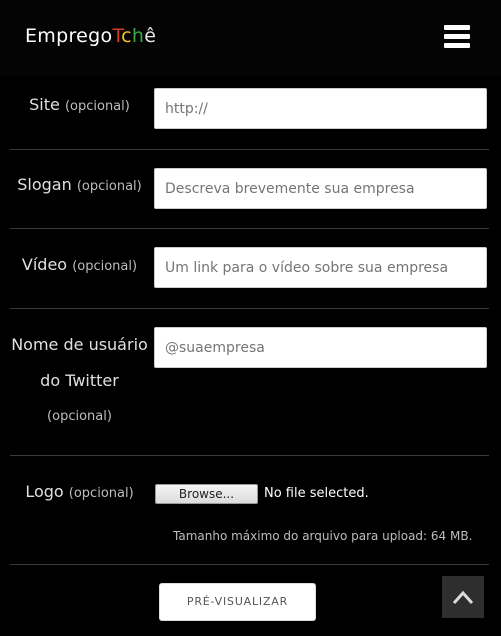 The width and height of the screenshot is (501, 636). Describe the element at coordinates (69, 36) in the screenshot. I see `logo-text-part1: Emprego` at that location.